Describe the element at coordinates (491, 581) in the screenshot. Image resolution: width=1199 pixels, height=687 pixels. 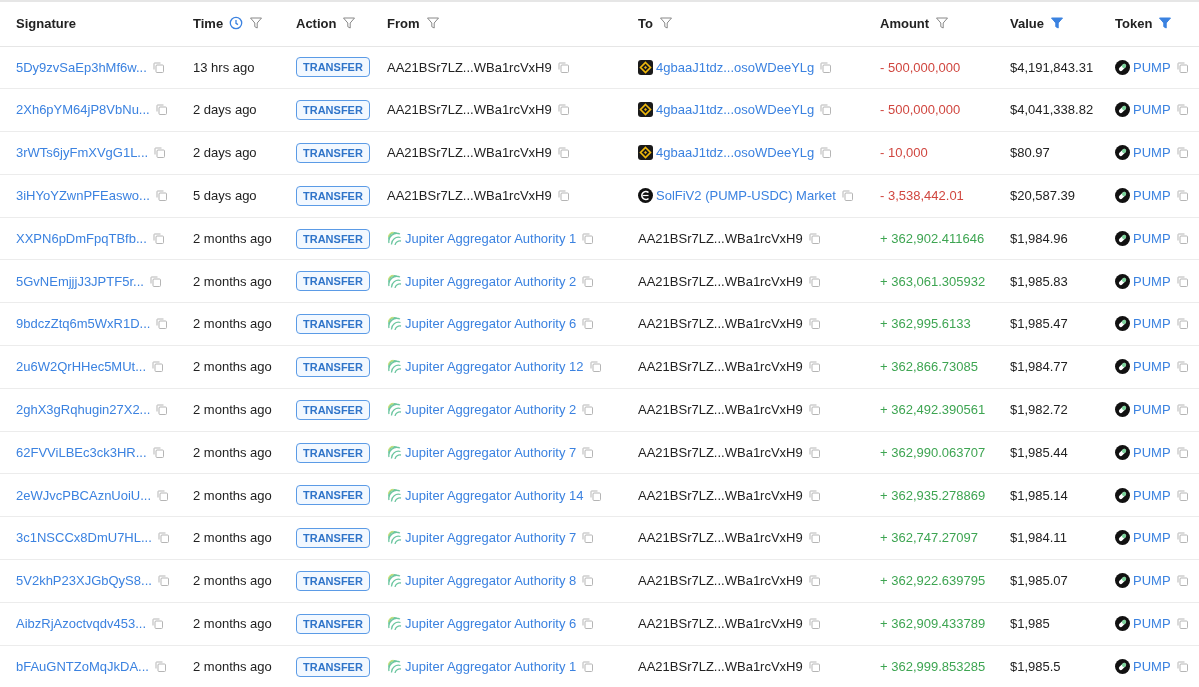
I see `account-link: Jupiter Aggregator Authority 8` at that location.